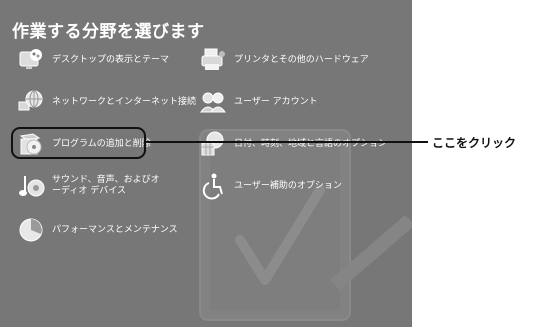  I want to click on category-label: ユーザー補助のオプション, so click(288, 185).